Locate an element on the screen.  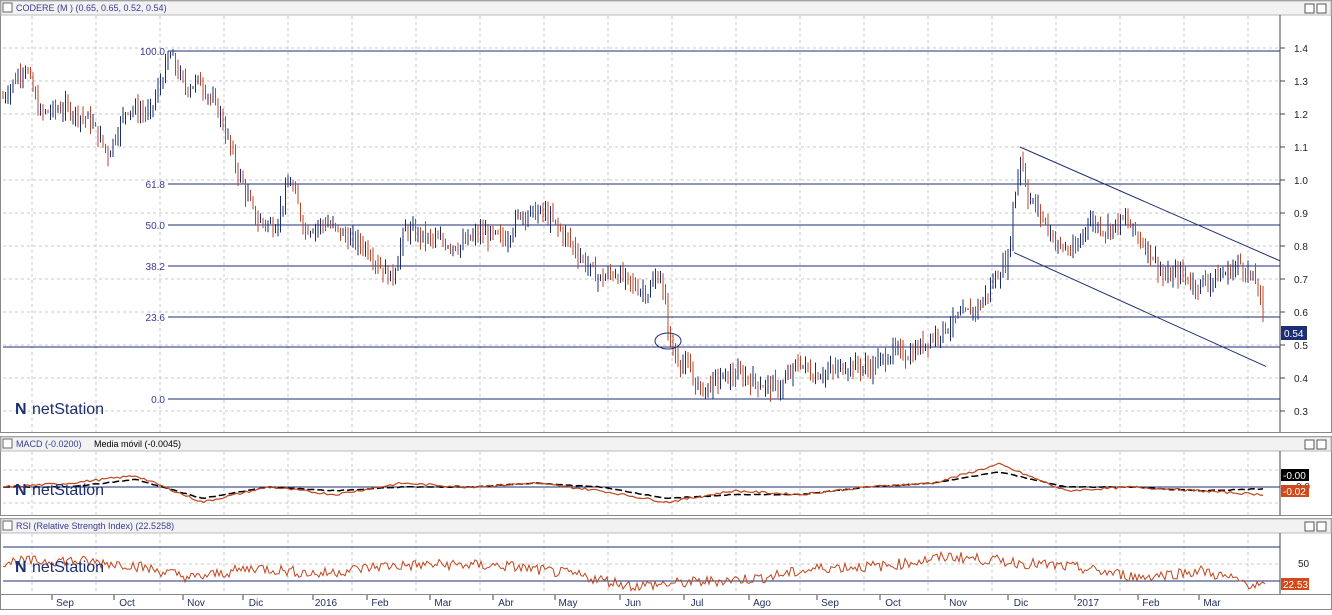
macd-pane-title: MACD (-0.0200) is located at coordinates (49, 444).